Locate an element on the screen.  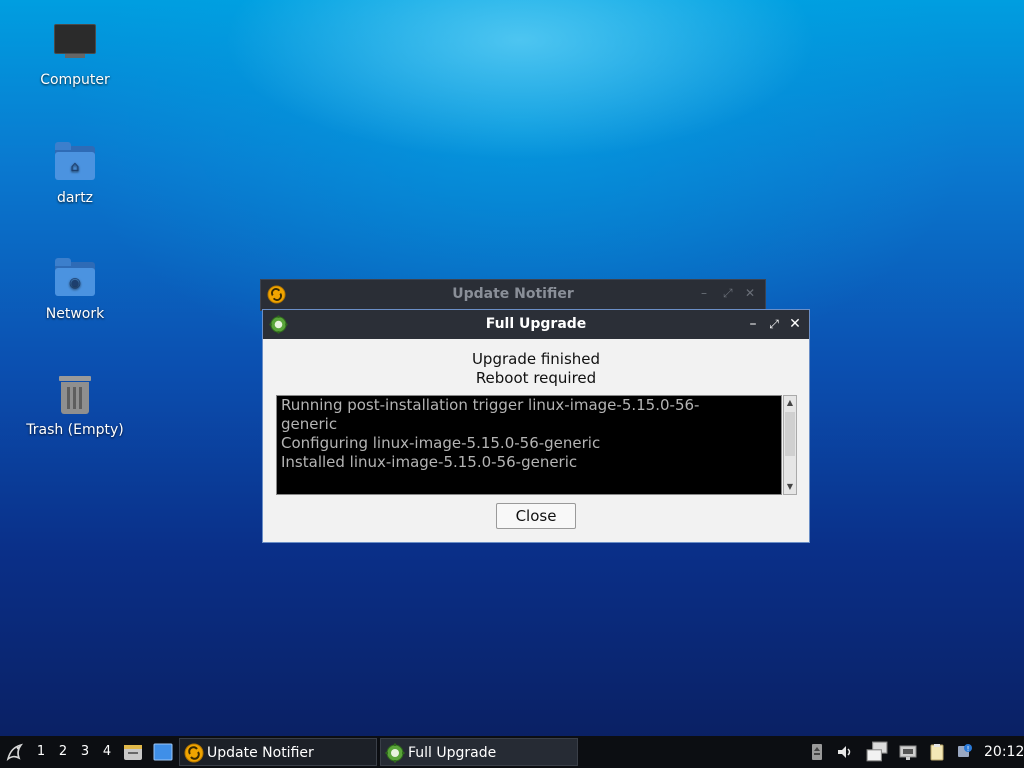
gear-icon is located at coordinates (395, 753).